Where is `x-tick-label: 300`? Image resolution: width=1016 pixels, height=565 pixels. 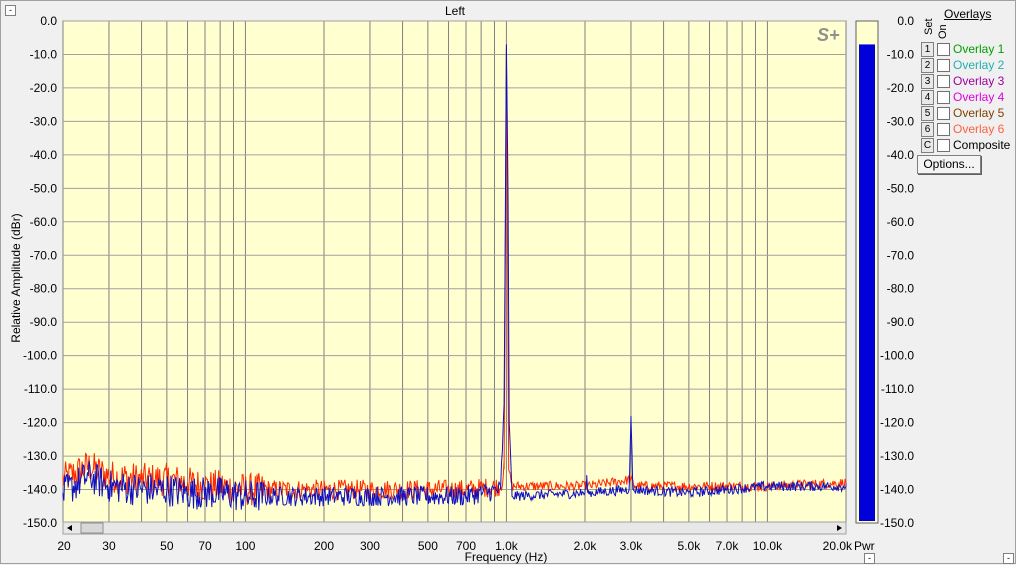
x-tick-label: 300 is located at coordinates (370, 546).